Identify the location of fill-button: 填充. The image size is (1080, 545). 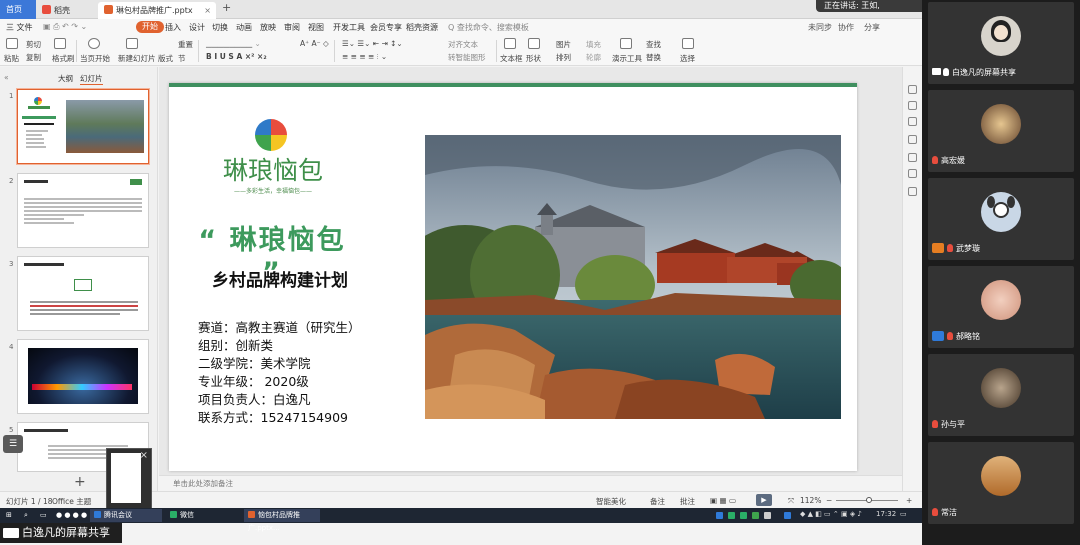
(593, 44).